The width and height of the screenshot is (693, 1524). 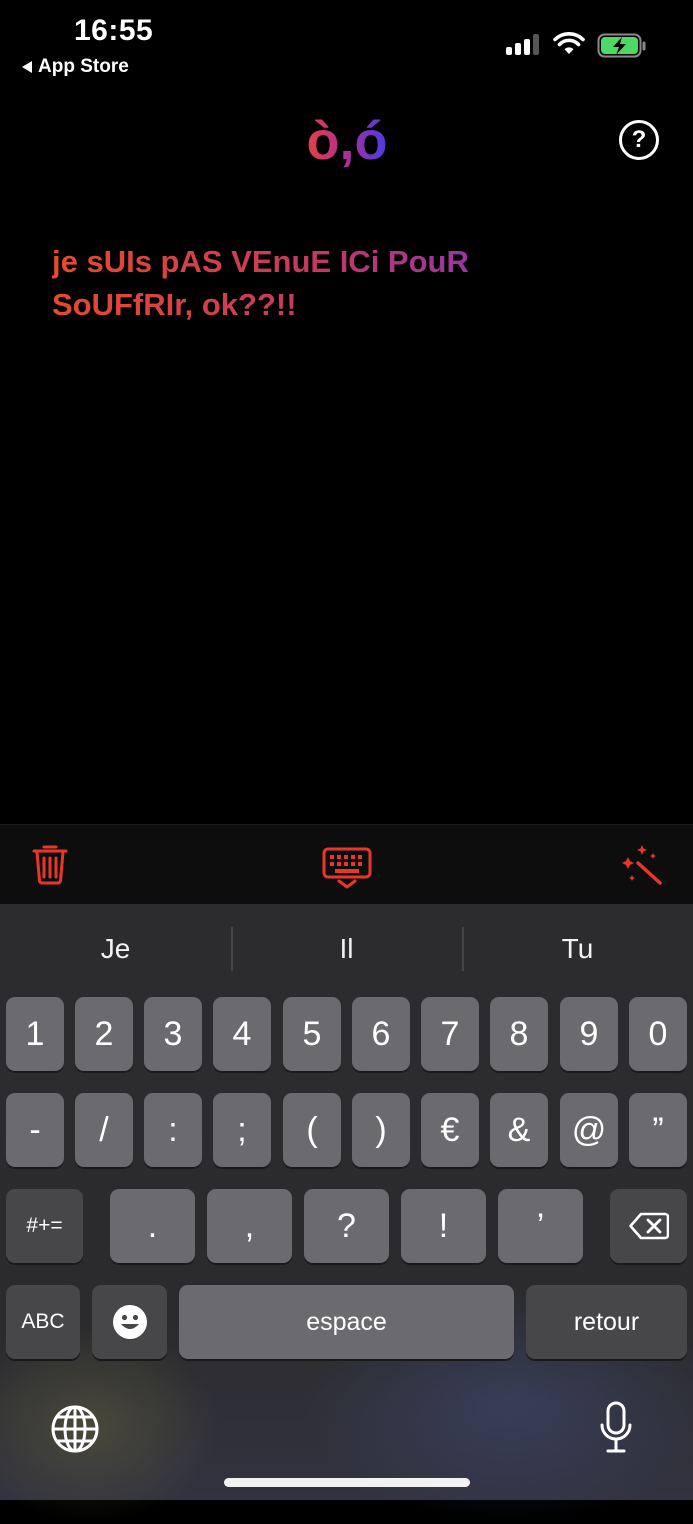 I want to click on key-8: 8, so click(x=519, y=1034).